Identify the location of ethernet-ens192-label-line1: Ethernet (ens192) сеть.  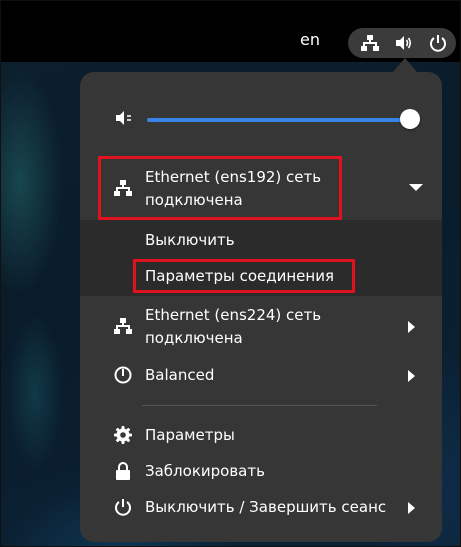
(233, 177).